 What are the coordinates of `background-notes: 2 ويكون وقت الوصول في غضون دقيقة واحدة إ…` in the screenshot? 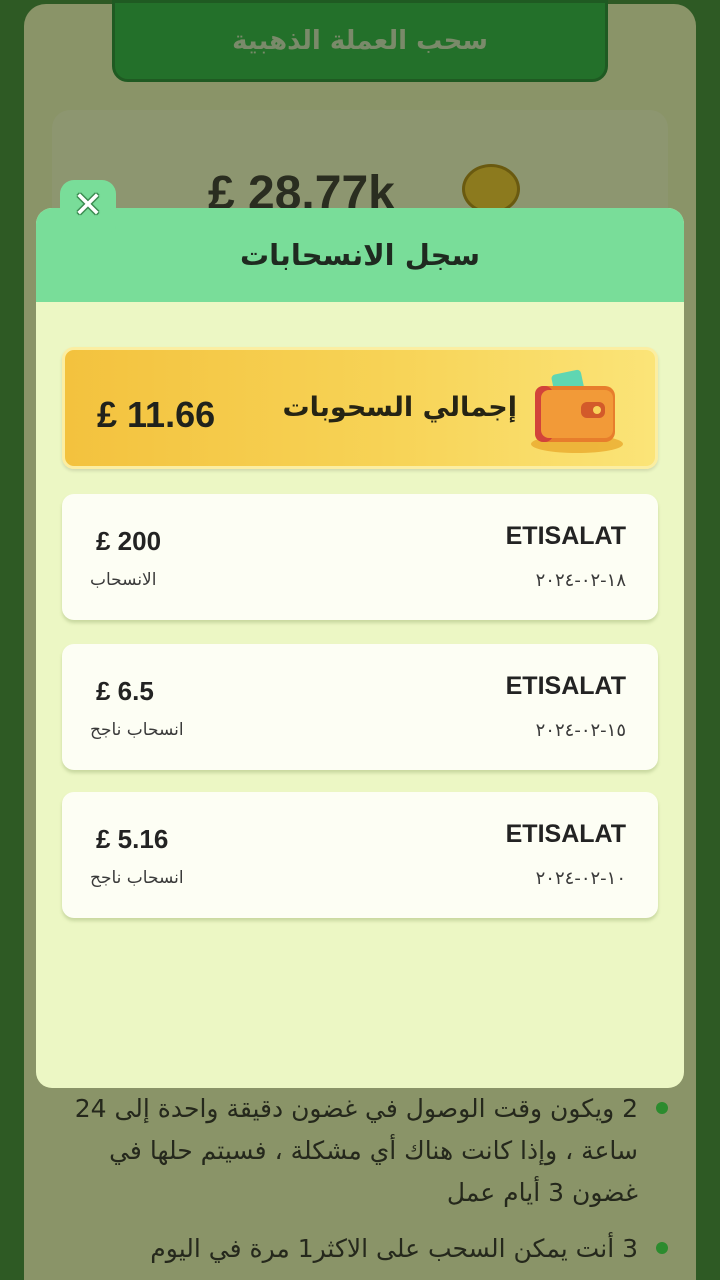 It's located at (360, 1179).